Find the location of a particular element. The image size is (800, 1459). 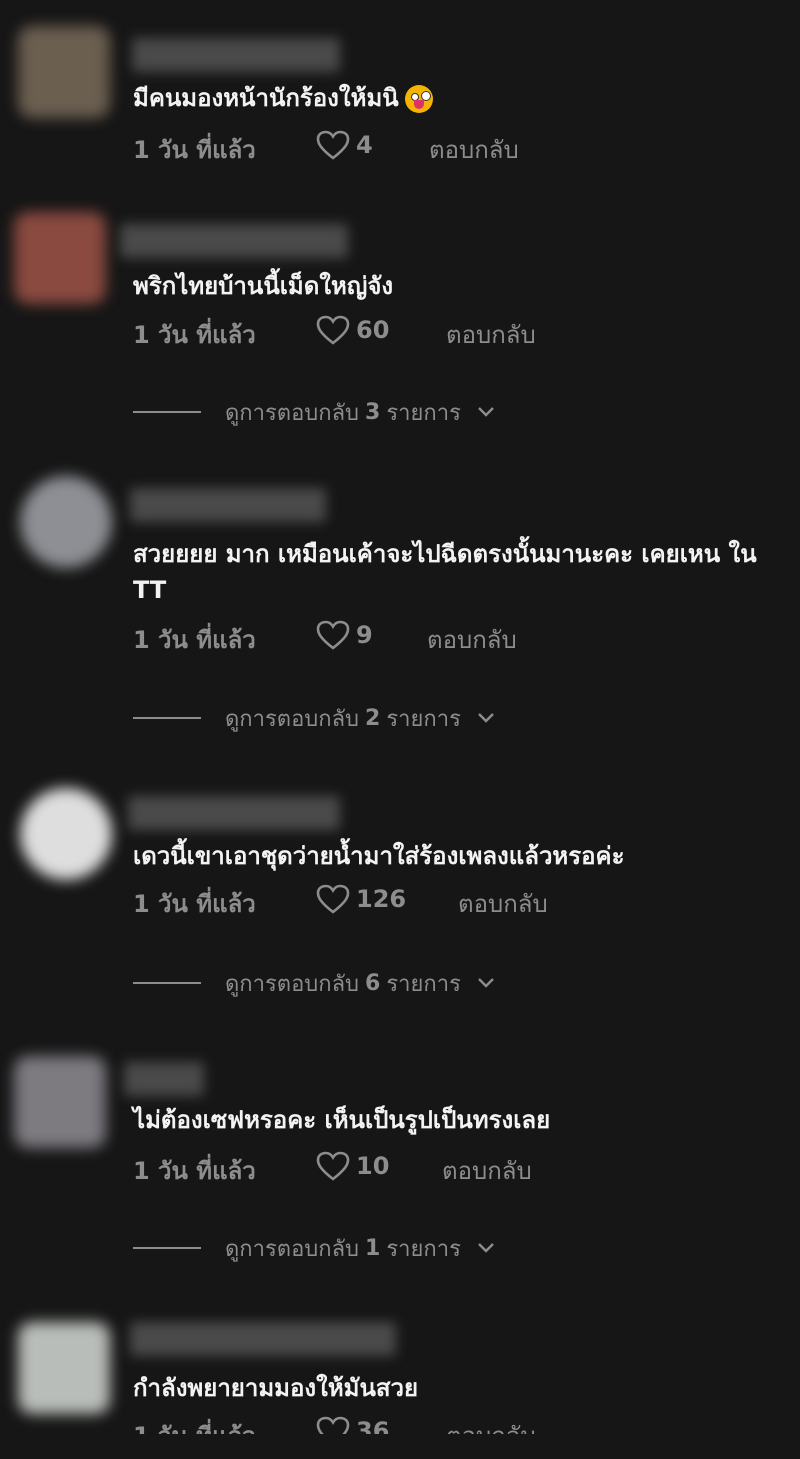

comment-text: กำลังพยายามมองให้มันสวย is located at coordinates (453, 1388).